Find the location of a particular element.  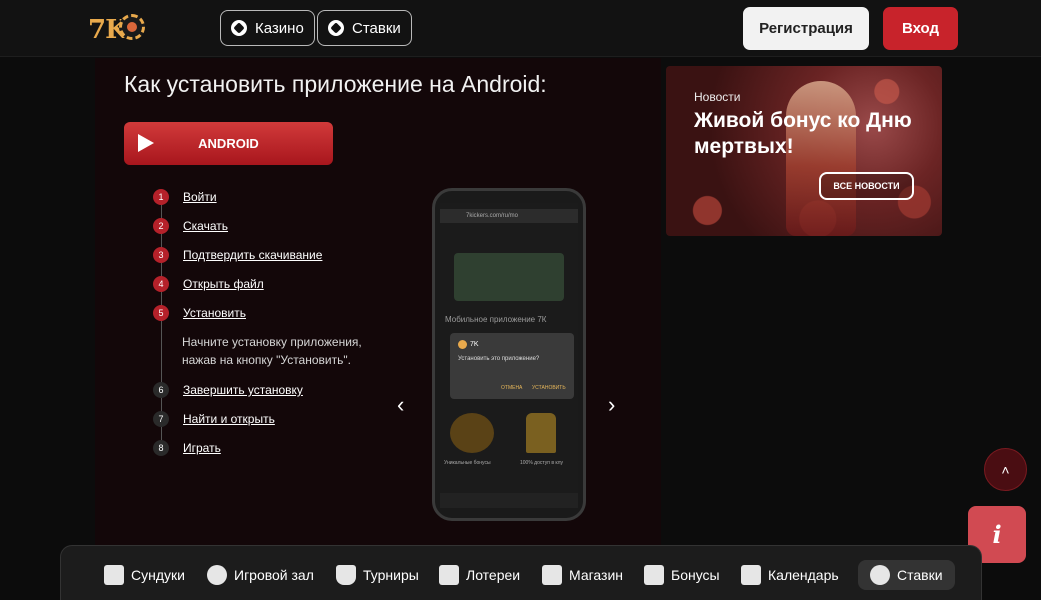

step-link: Завершить установку is located at coordinates (243, 390).